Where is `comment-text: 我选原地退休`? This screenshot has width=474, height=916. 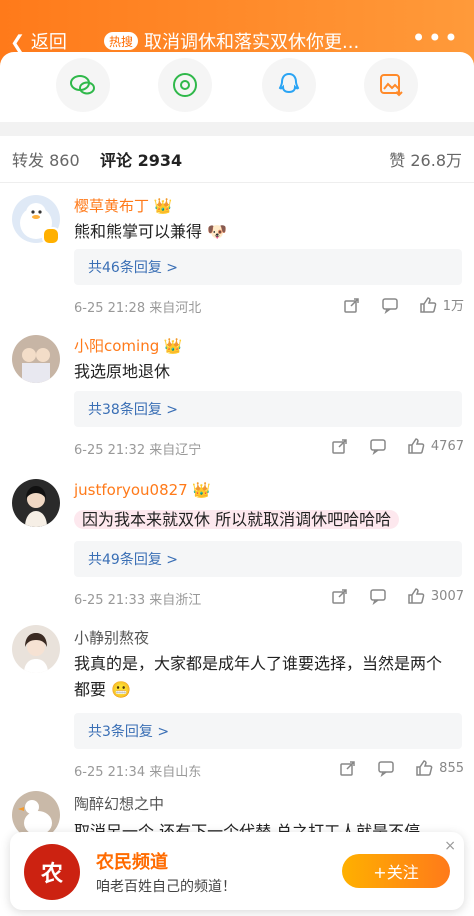 comment-text: 我选原地退休 is located at coordinates (122, 371).